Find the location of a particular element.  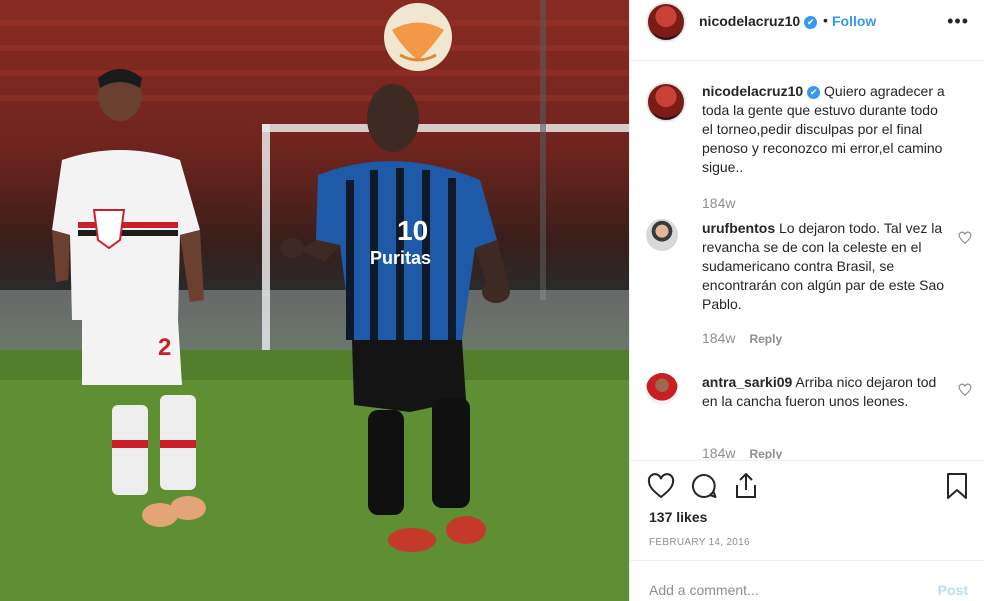

share-icon is located at coordinates (746, 486).